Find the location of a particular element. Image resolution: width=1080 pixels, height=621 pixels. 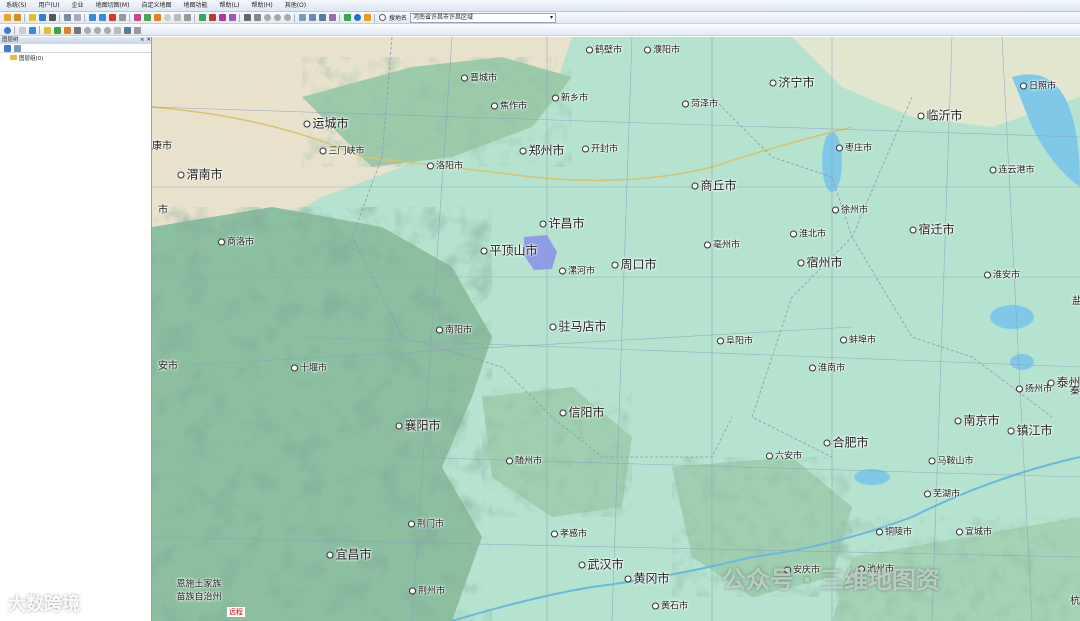

menu-other: 其他(O) is located at coordinates (295, 5).